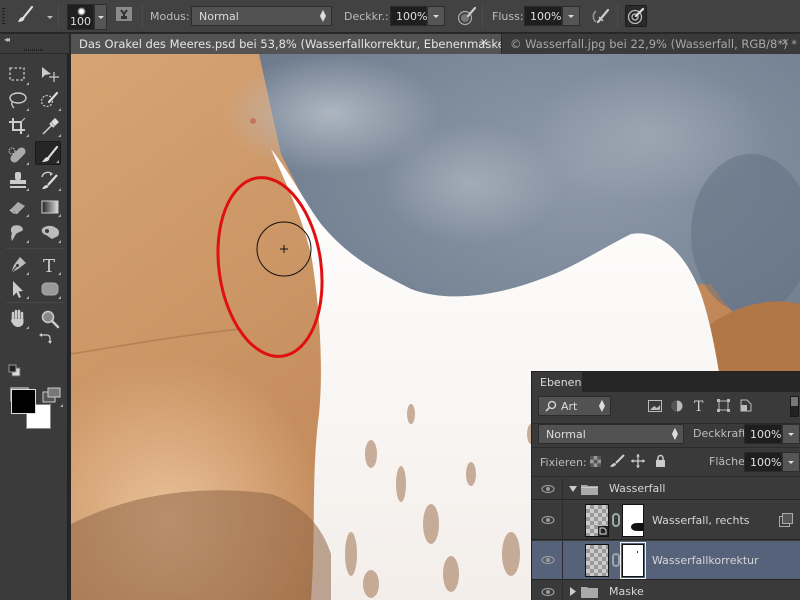 The width and height of the screenshot is (800, 600). I want to click on eyedropper-icon, so click(50, 126).